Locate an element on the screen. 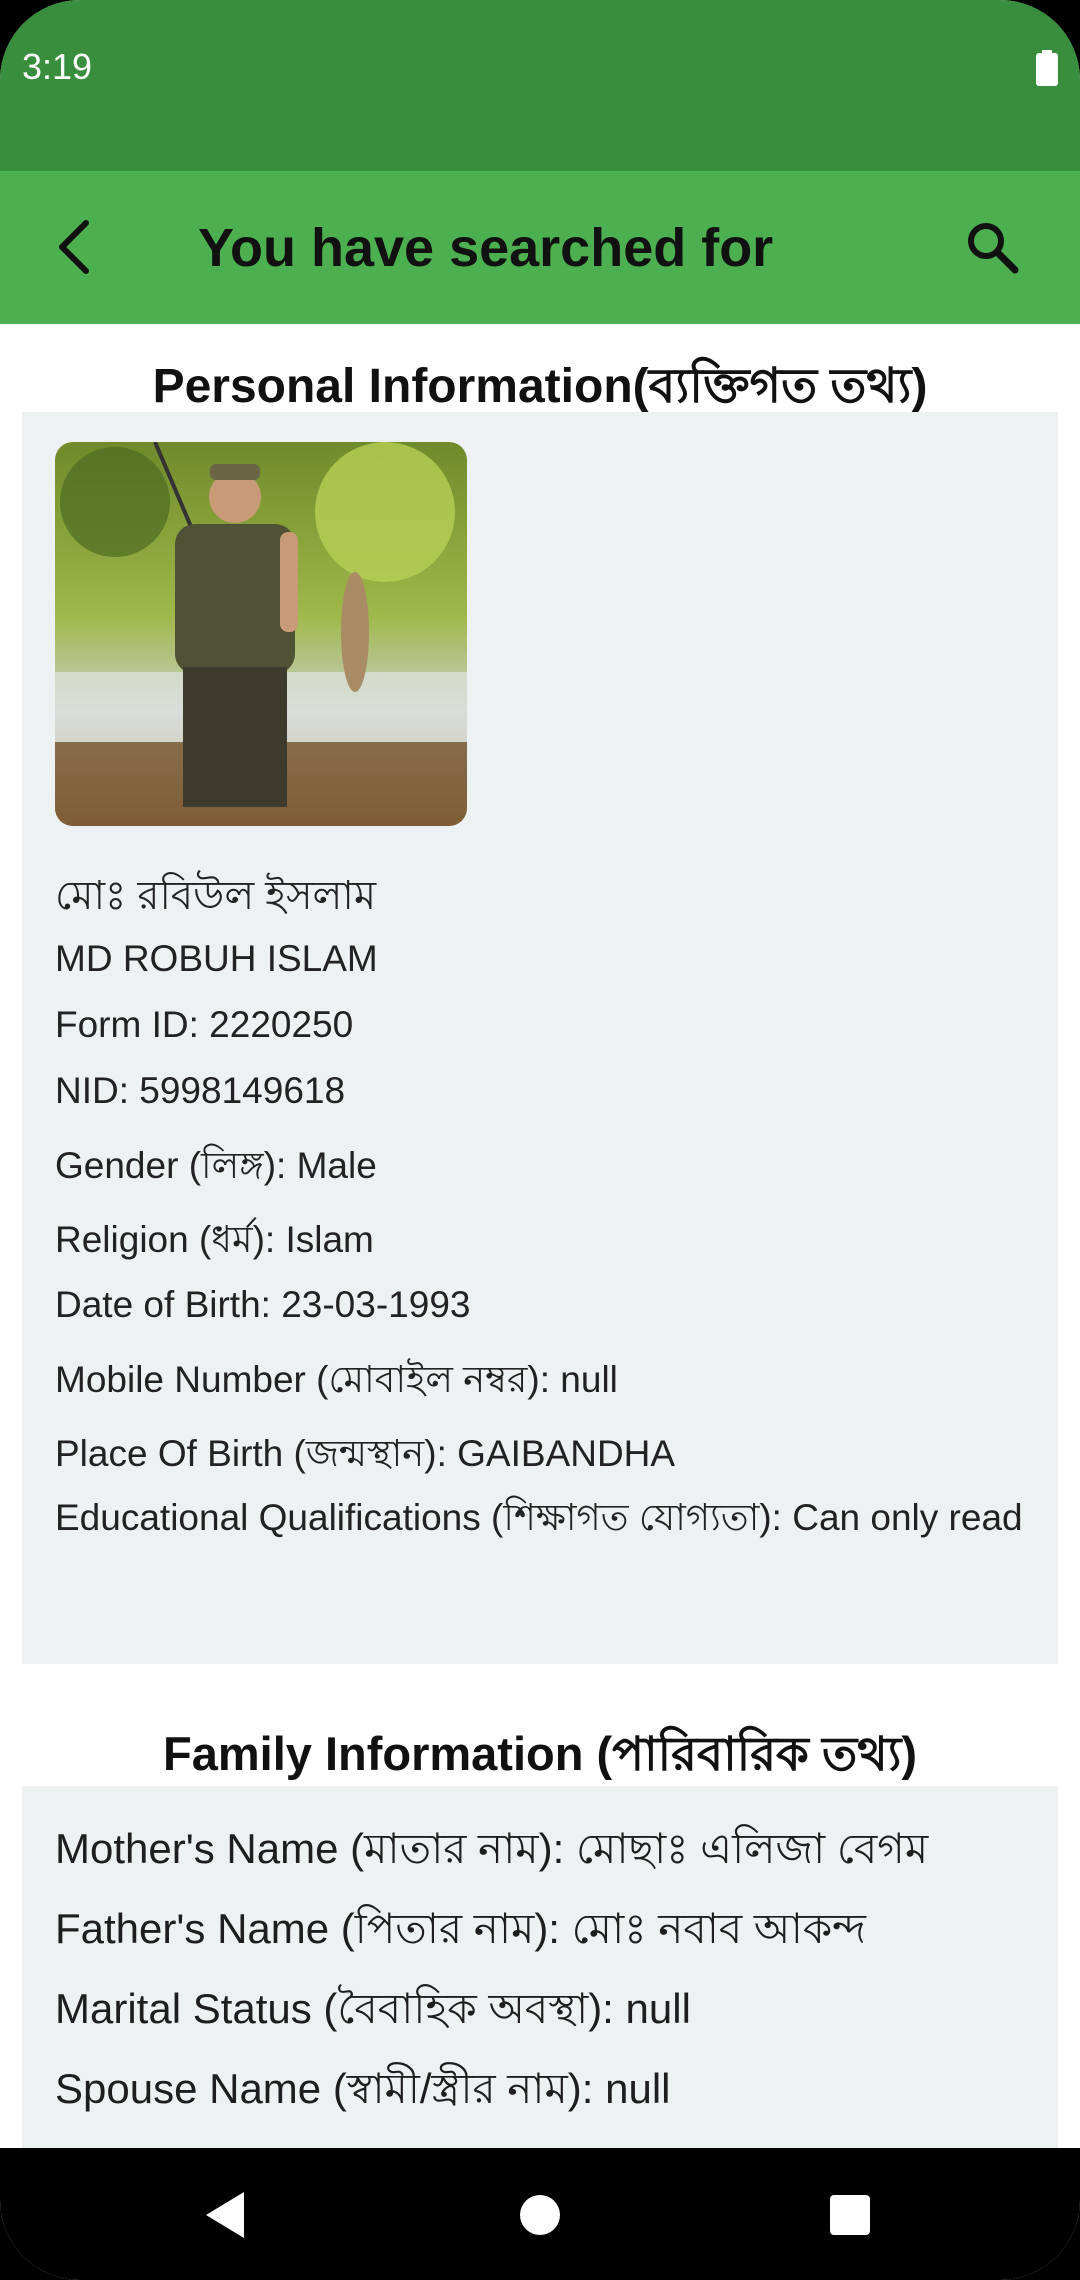  back-button is located at coordinates (76, 247).